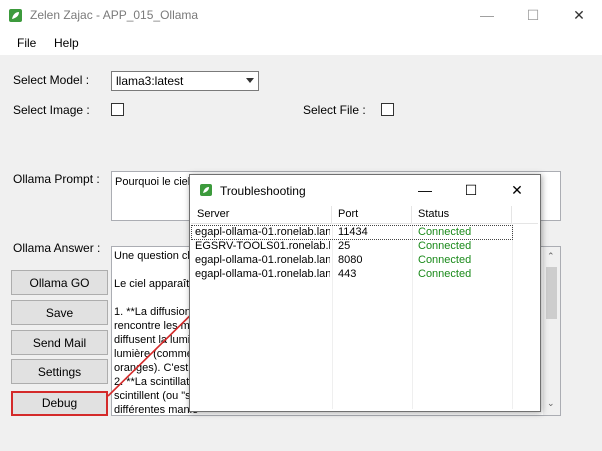 The height and width of the screenshot is (451, 602). What do you see at coordinates (114, 15) in the screenshot?
I see `window-title: Zelen Zajac - APP_015_Ollama` at bounding box center [114, 15].